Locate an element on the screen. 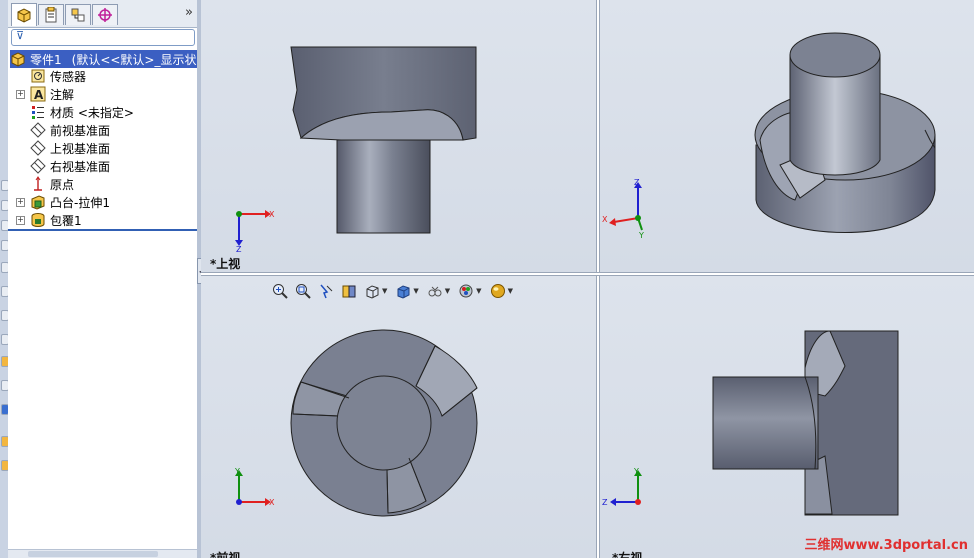 Image resolution: width=974 pixels, height=558 pixels. apply-scene-button is located at coordinates (498, 291).